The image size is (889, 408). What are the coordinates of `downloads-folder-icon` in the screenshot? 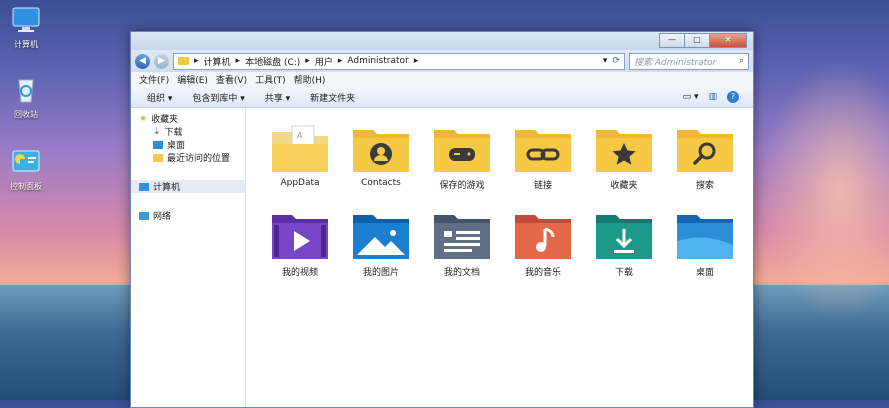 It's located at (624, 237).